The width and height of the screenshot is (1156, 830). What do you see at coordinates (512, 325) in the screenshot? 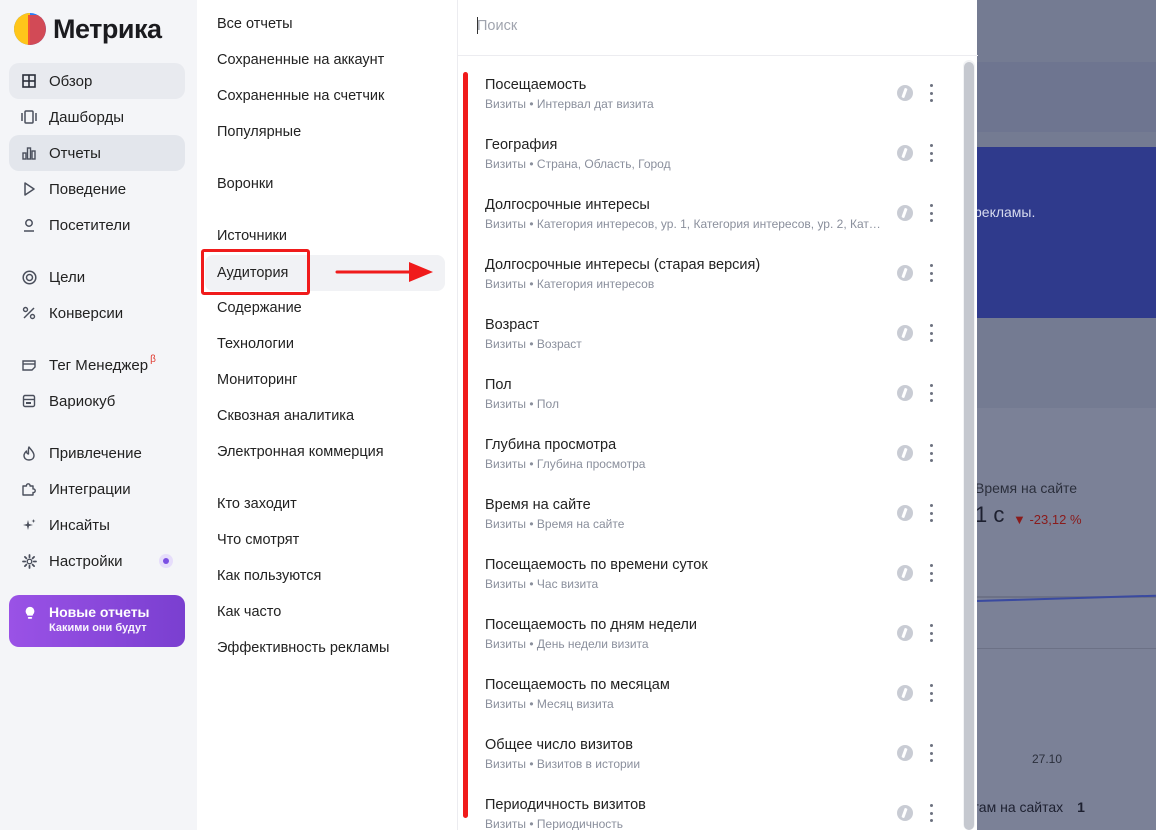
I see `report-title: Возраст` at bounding box center [512, 325].